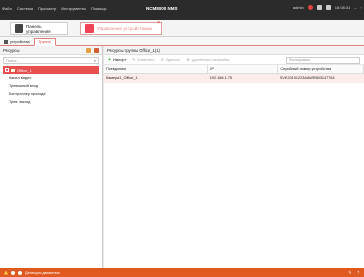 This screenshot has width=364, height=277. I want to click on import-label: Импорт, so click(119, 59).